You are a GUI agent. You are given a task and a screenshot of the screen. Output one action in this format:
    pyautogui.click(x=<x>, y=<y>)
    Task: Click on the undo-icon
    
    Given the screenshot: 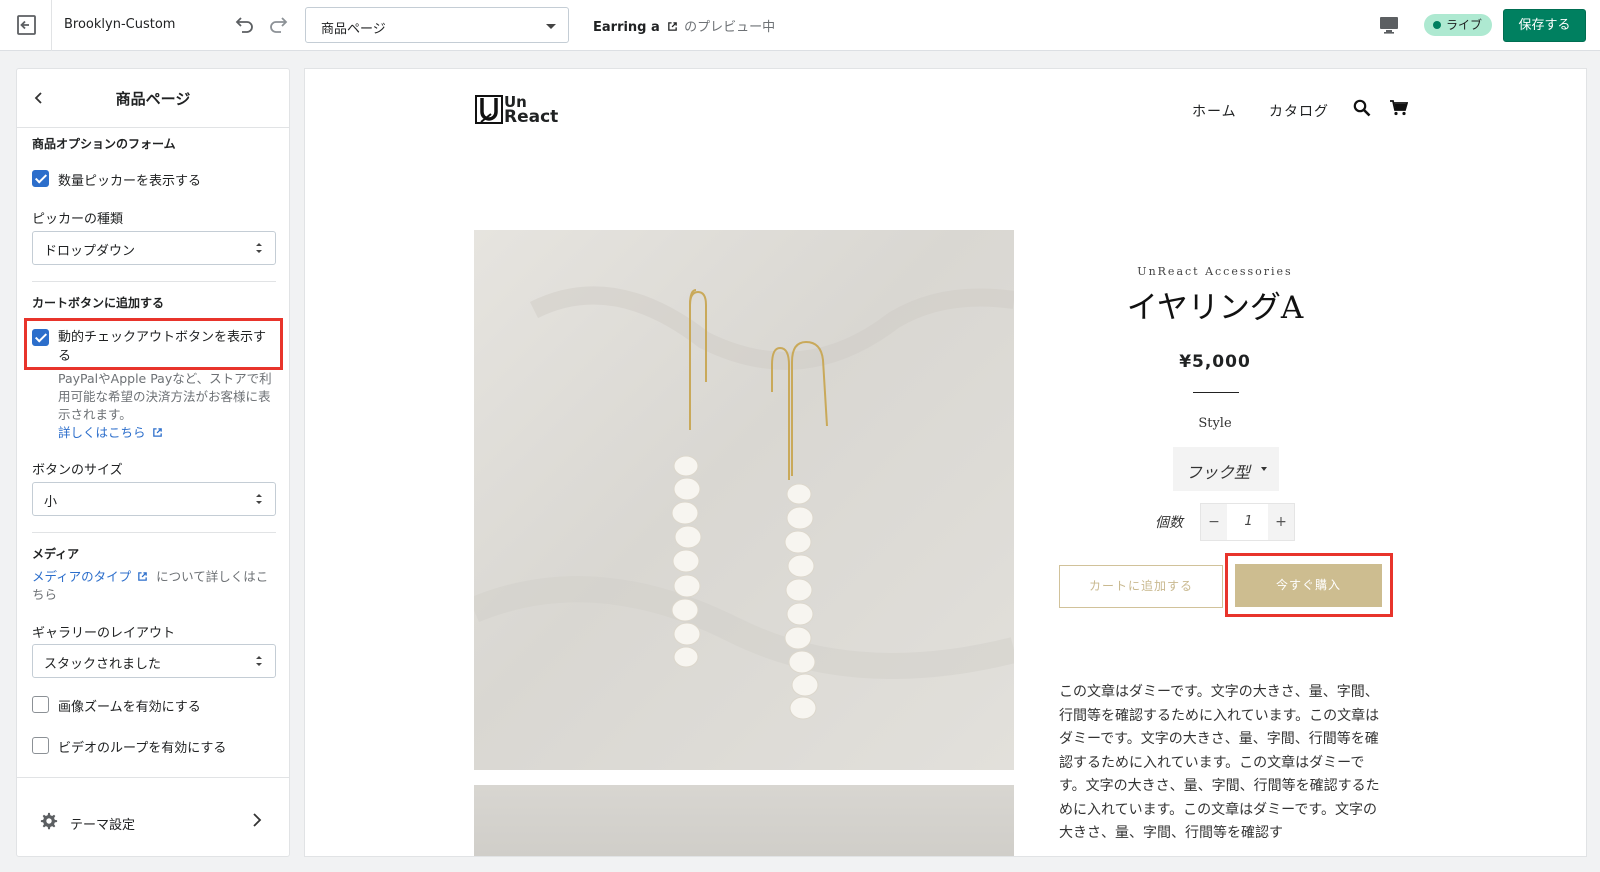 What is the action you would take?
    pyautogui.click(x=244, y=25)
    